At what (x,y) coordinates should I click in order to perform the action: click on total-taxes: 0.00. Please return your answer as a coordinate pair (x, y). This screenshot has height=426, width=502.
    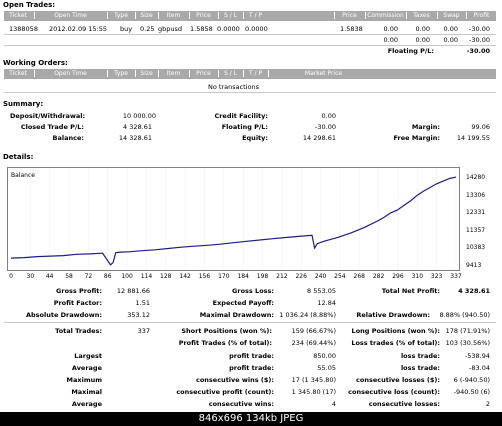
    Looking at the image, I should click on (422, 40).